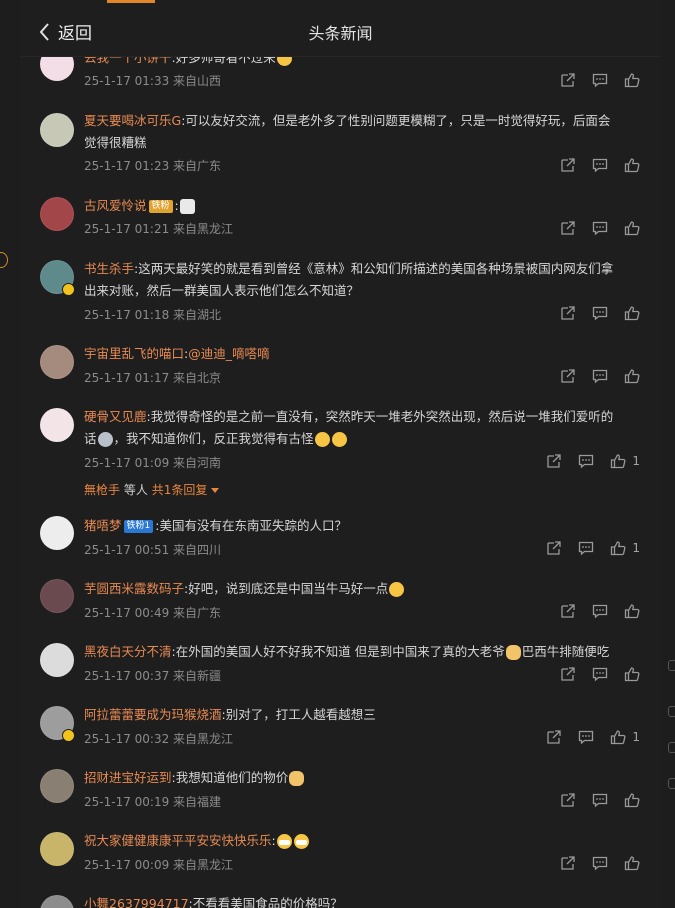 The width and height of the screenshot is (675, 908). Describe the element at coordinates (267, 902) in the screenshot. I see `comment-text: 不看看美国食品的价格吗？` at that location.